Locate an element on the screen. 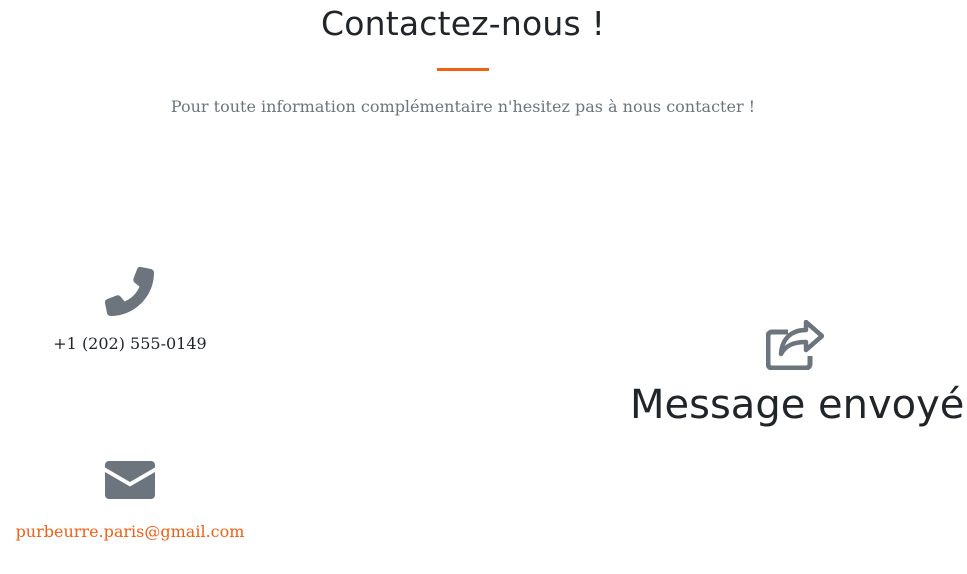 This screenshot has width=967, height=574. message-sent-text: Message envoyé is located at coordinates (797, 405).